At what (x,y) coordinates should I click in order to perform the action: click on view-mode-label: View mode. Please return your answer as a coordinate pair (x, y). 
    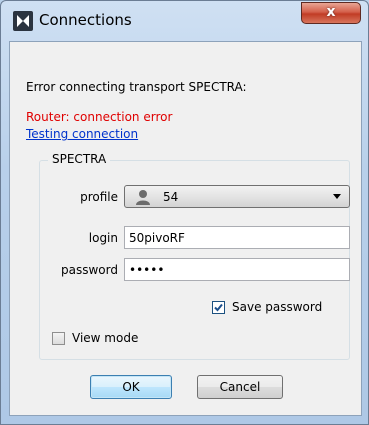
    Looking at the image, I should click on (105, 338).